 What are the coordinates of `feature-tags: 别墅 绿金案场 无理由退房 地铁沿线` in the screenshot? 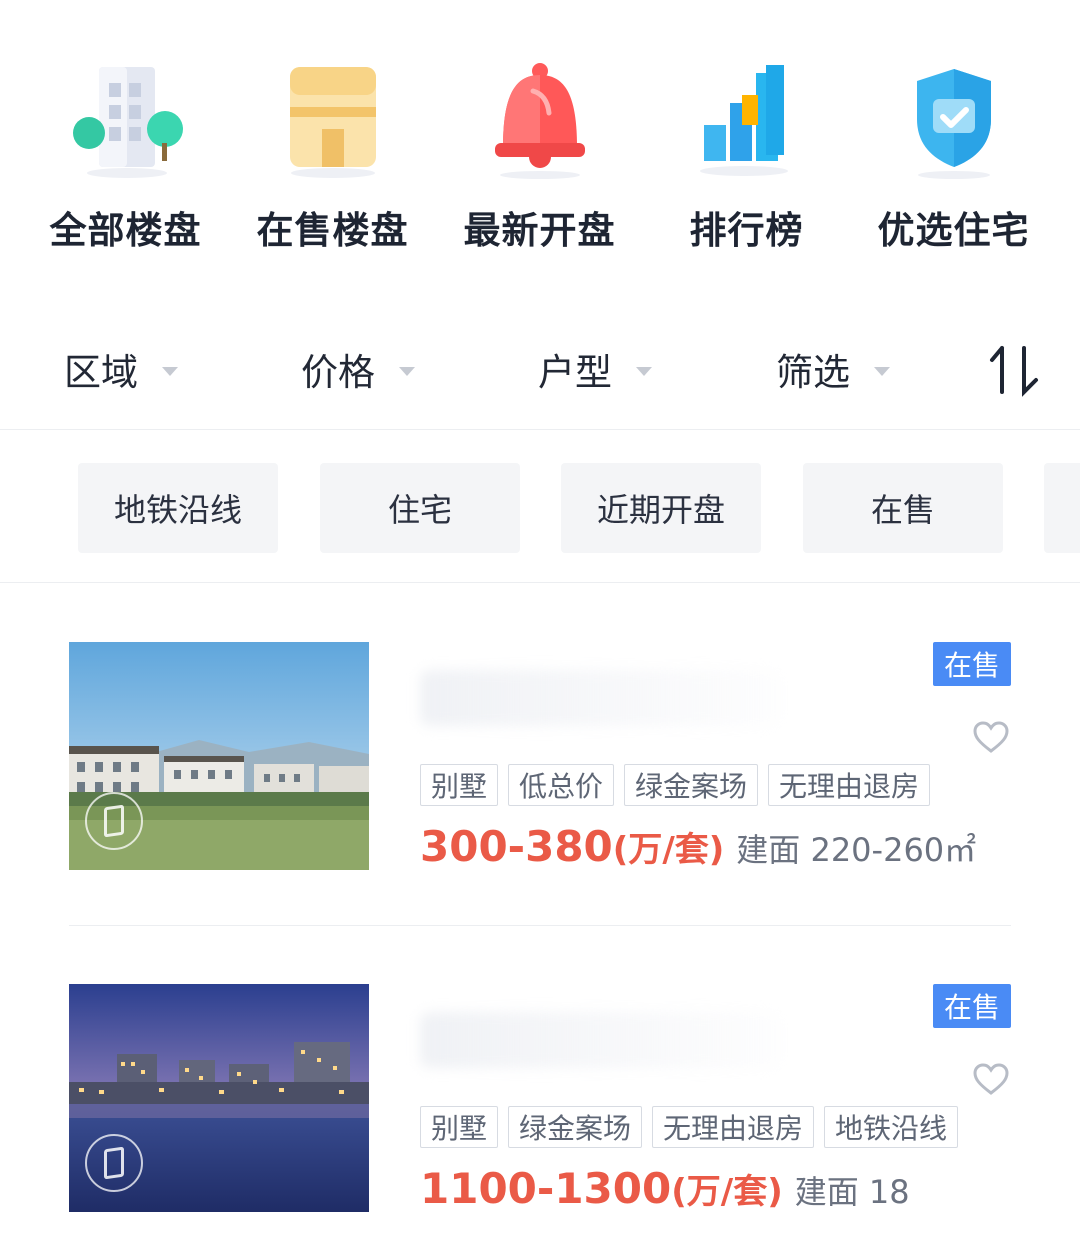 It's located at (694, 1127).